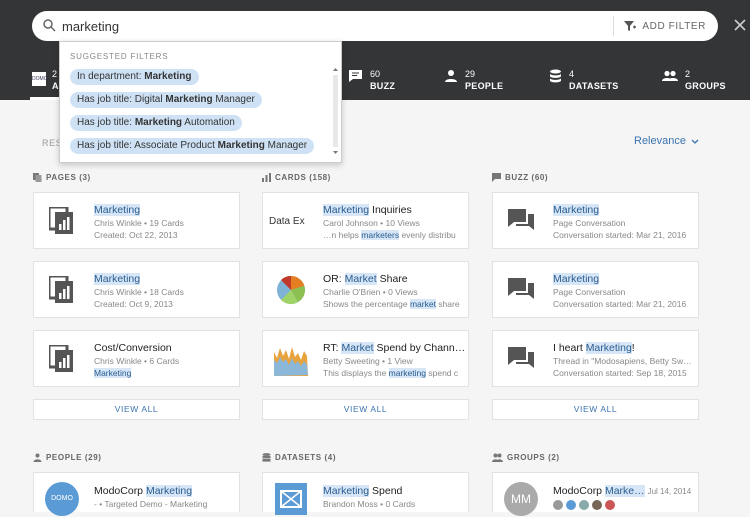 This screenshot has height=517, width=750. Describe the element at coordinates (287, 221) in the screenshot. I see `card-thumbnail: Data Ex` at that location.